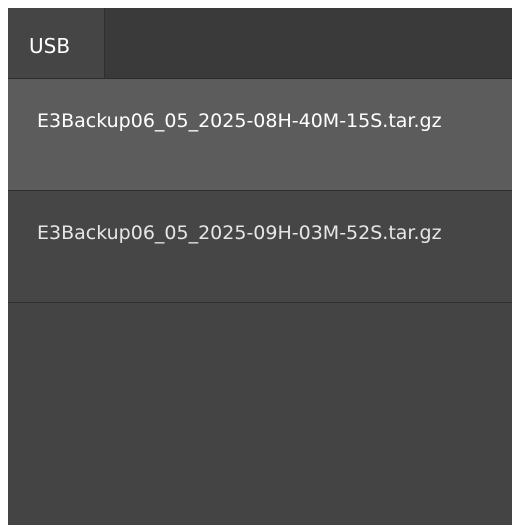 This screenshot has height=525, width=512. I want to click on tab-bar: USB, so click(260, 43).